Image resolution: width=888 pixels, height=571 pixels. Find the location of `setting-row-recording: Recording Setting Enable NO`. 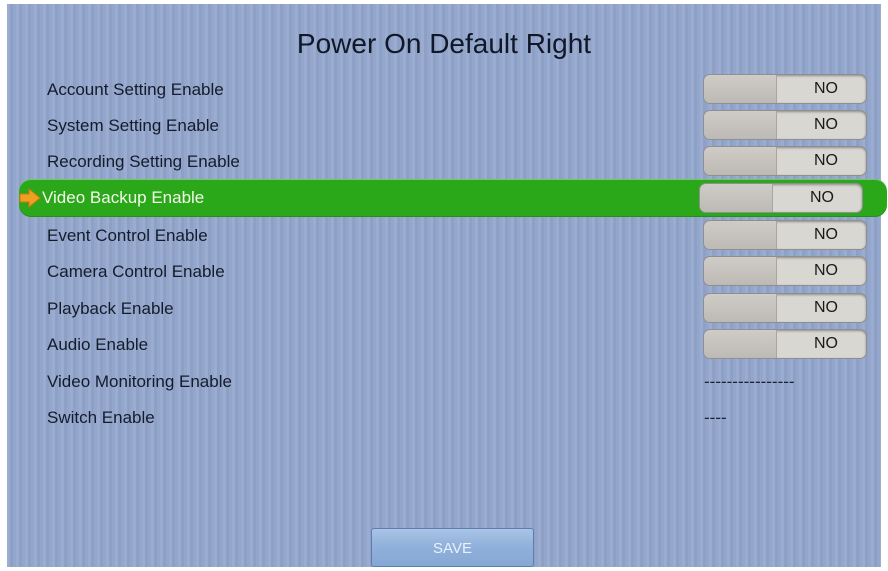

setting-row-recording: Recording Setting Enable NO is located at coordinates (450, 161).